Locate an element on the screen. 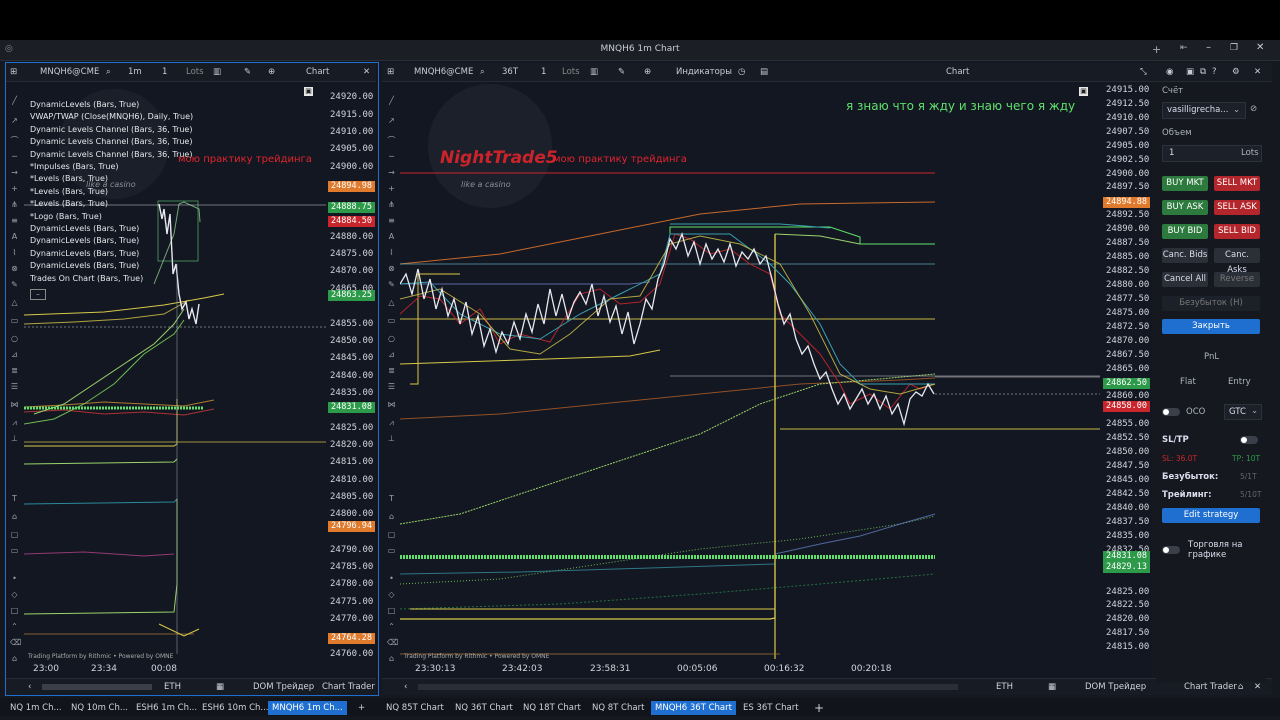 This screenshot has width=1280, height=720. cancel-all-button: Cancel All is located at coordinates (1185, 279).